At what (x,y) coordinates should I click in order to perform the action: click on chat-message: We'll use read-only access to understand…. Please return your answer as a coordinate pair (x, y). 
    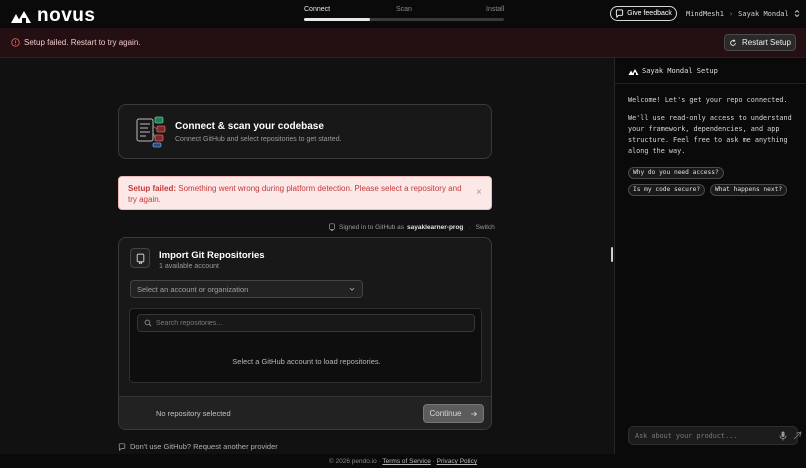
    Looking at the image, I should click on (710, 134).